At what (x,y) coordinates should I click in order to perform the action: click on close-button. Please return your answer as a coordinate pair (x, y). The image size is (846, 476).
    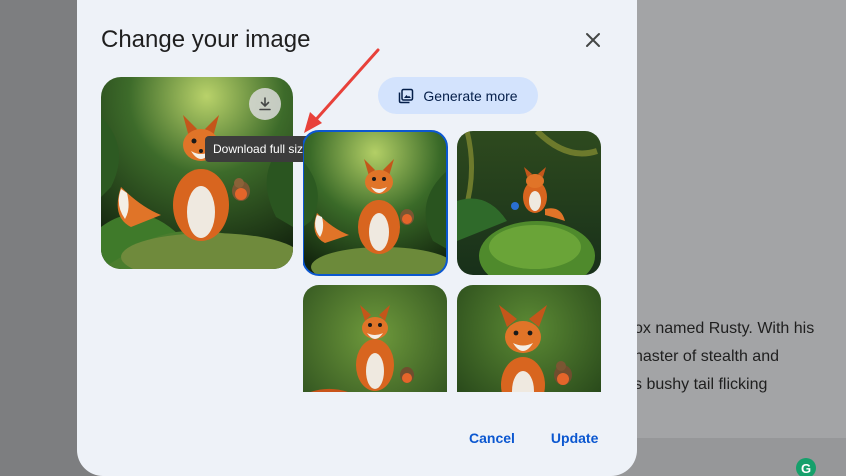
    Looking at the image, I should click on (593, 40).